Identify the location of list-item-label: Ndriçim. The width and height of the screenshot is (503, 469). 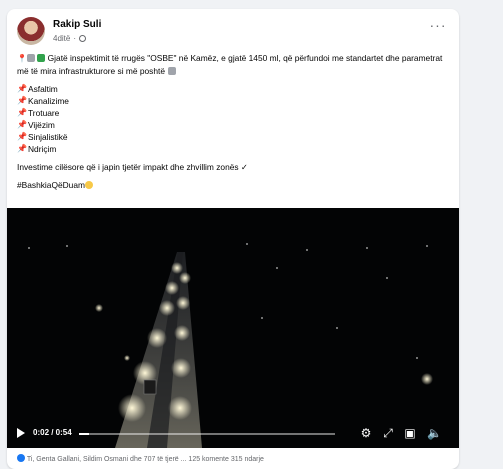
(42, 149).